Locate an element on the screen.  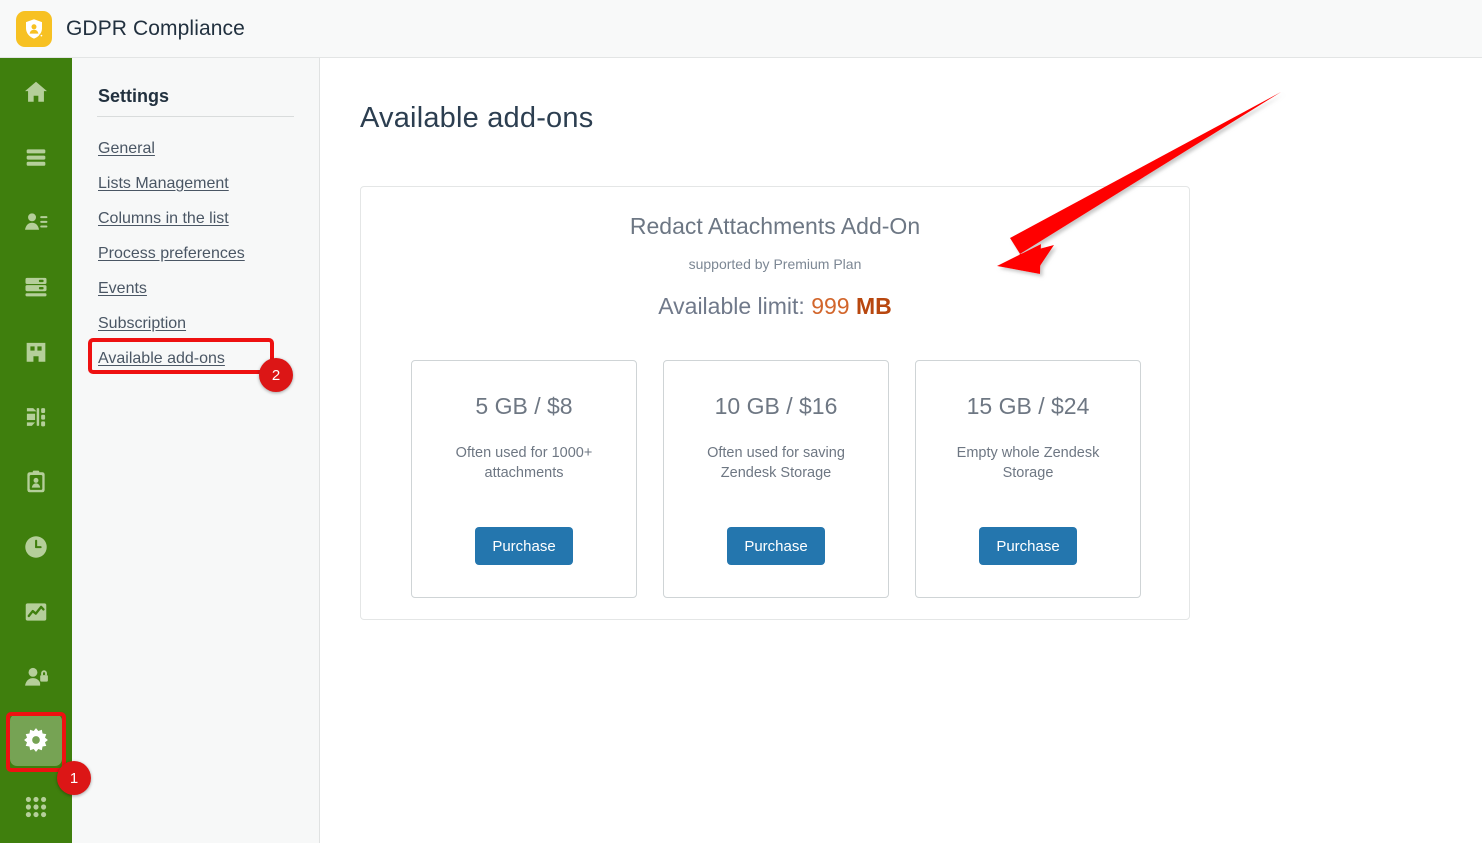
primary-icon-rail is located at coordinates (36, 450).